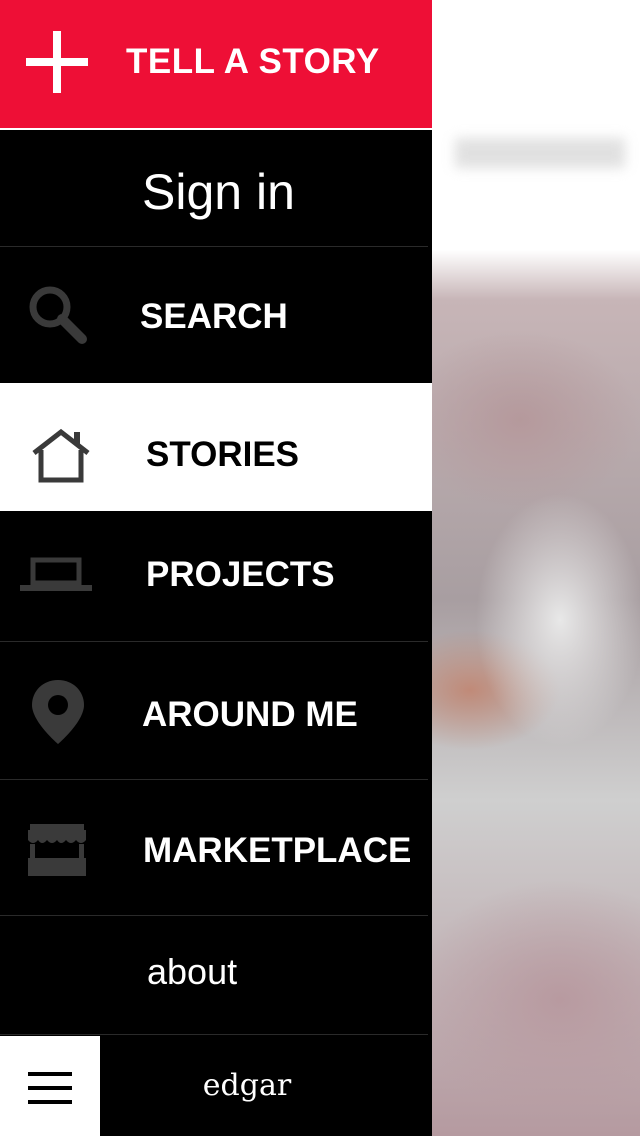  Describe the element at coordinates (192, 971) in the screenshot. I see `about-label: about` at that location.